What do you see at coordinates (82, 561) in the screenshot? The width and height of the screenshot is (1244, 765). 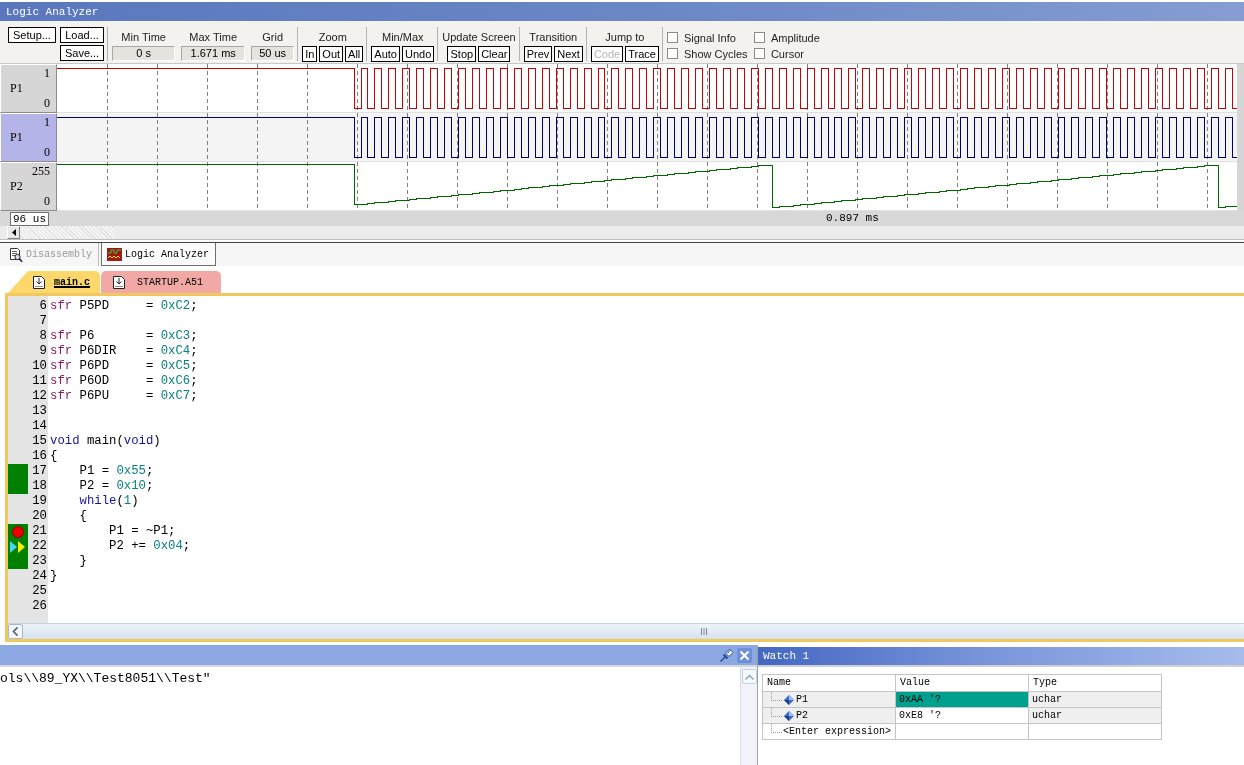 I see `code-line: }` at bounding box center [82, 561].